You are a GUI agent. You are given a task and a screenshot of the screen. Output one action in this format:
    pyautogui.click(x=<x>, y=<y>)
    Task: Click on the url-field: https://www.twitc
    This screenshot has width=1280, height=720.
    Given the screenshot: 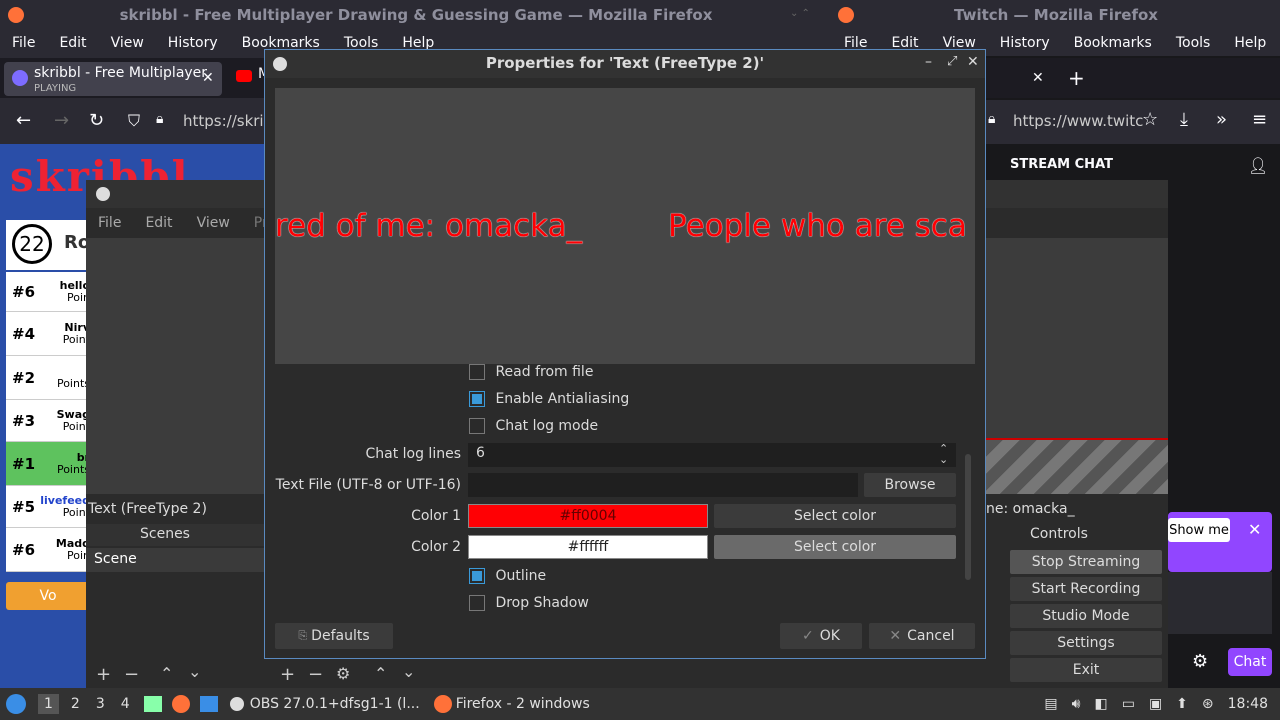 What is the action you would take?
    pyautogui.click(x=1078, y=121)
    